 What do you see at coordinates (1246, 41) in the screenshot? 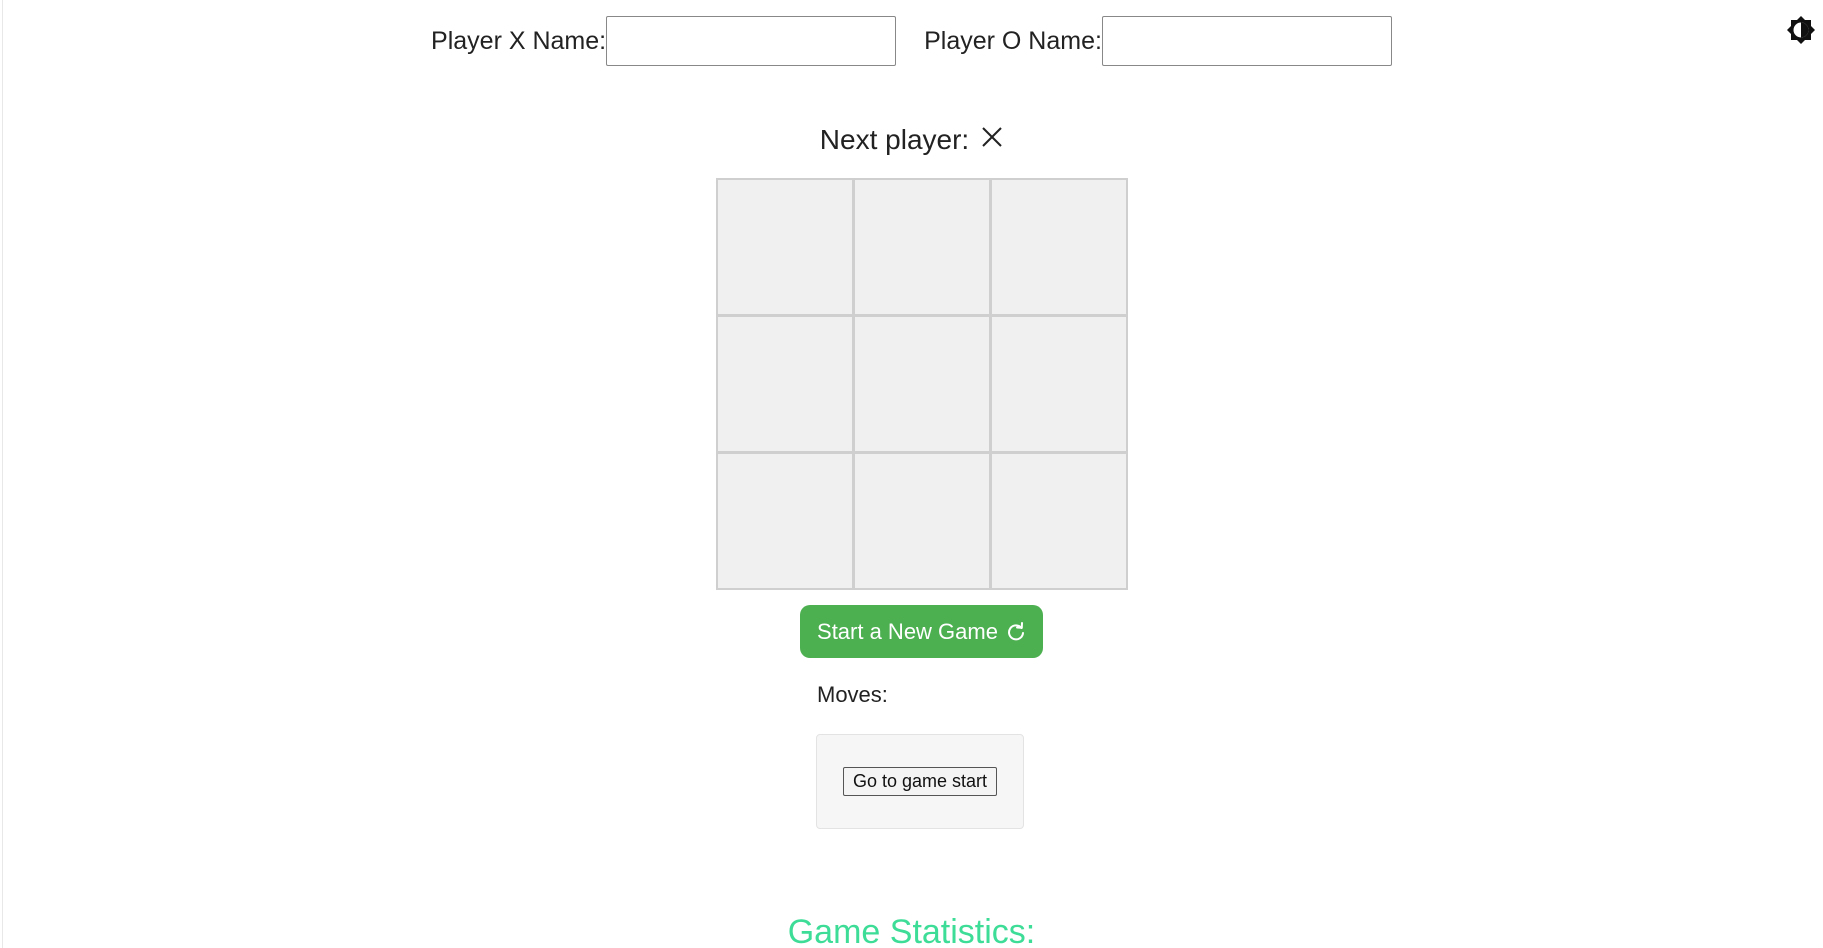
I see `player-o-name-input` at bounding box center [1246, 41].